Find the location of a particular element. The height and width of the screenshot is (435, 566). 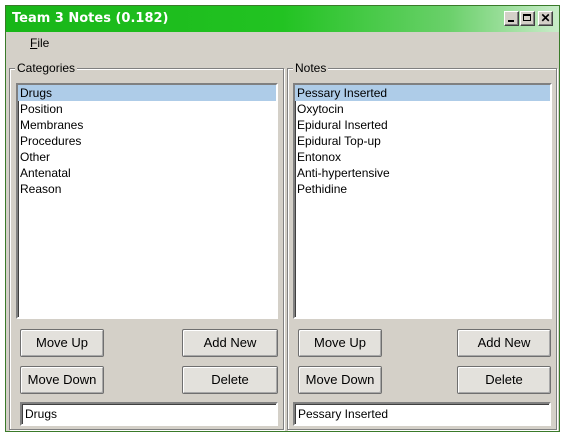

notes-list-item: Epidural Inserted is located at coordinates (422, 125).